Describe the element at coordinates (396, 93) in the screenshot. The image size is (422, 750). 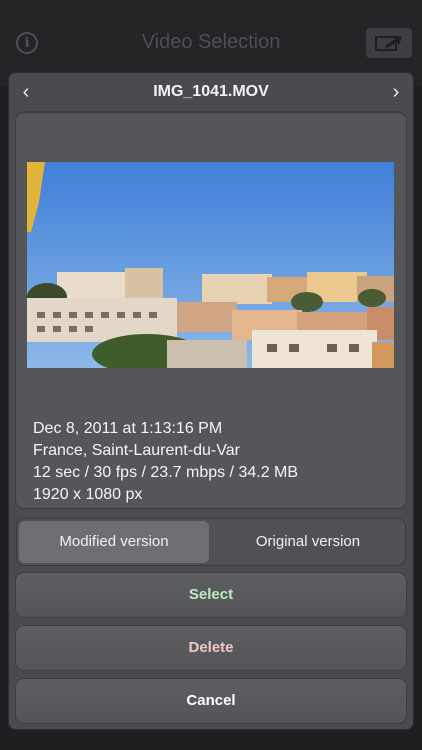
I see `chevron-right-icon: ›` at that location.